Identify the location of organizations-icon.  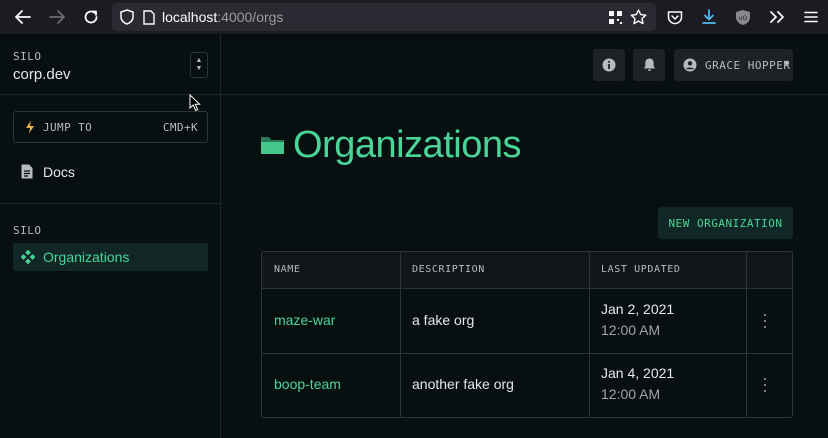
(28, 257).